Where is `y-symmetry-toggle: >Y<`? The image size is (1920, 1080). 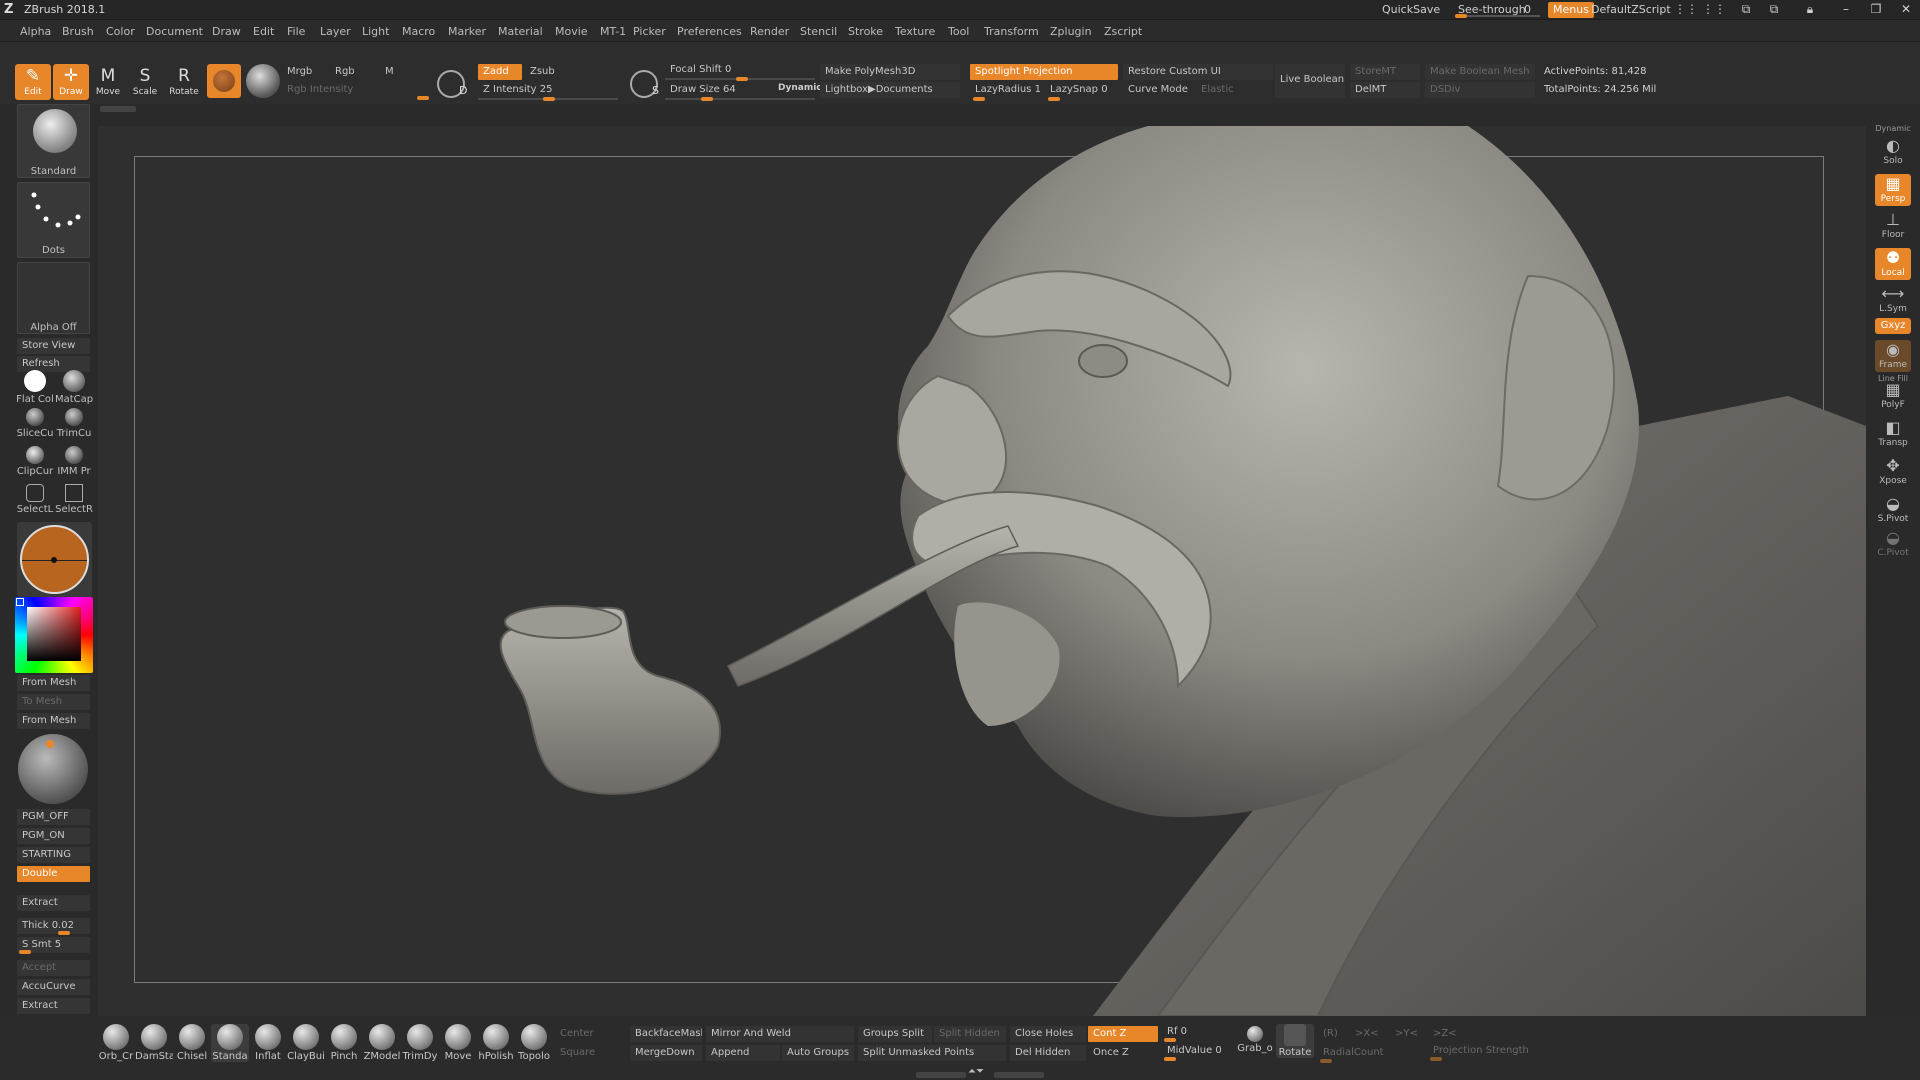 y-symmetry-toggle: >Y< is located at coordinates (1406, 1034).